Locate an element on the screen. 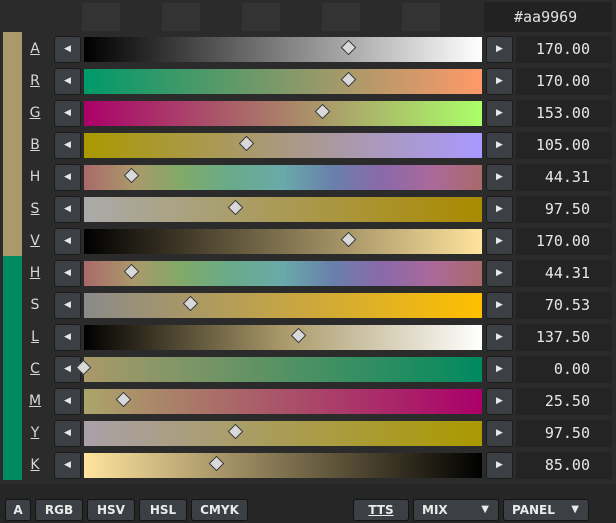 The width and height of the screenshot is (616, 523). channel-label: C is located at coordinates (35, 369).